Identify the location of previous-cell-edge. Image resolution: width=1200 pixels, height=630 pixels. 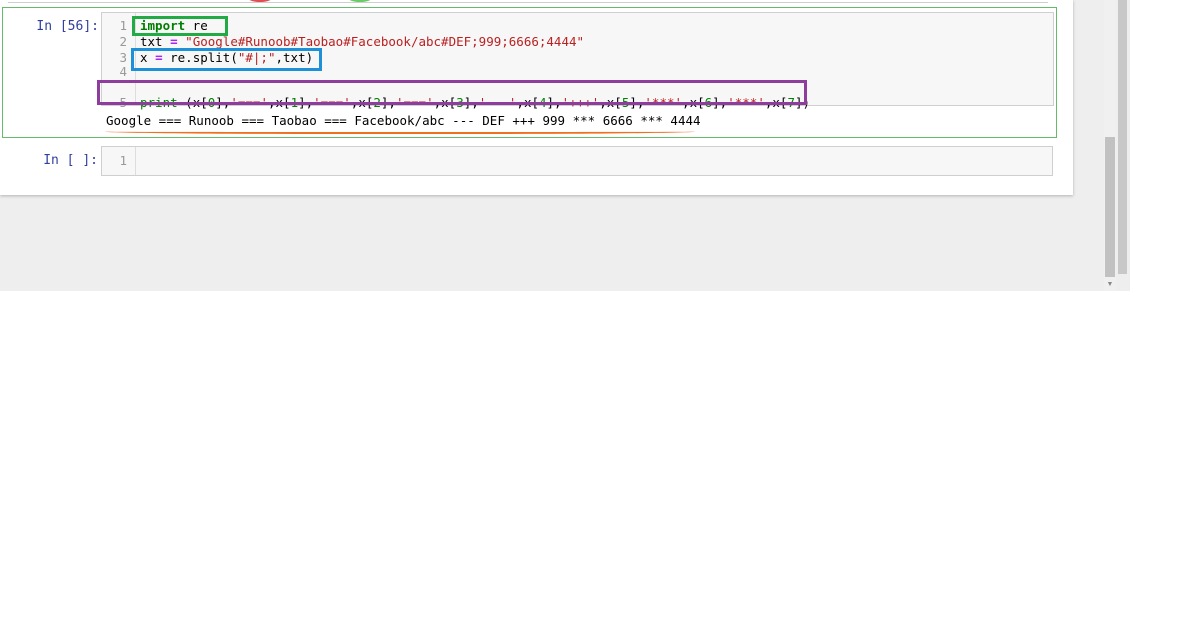
(528, 1).